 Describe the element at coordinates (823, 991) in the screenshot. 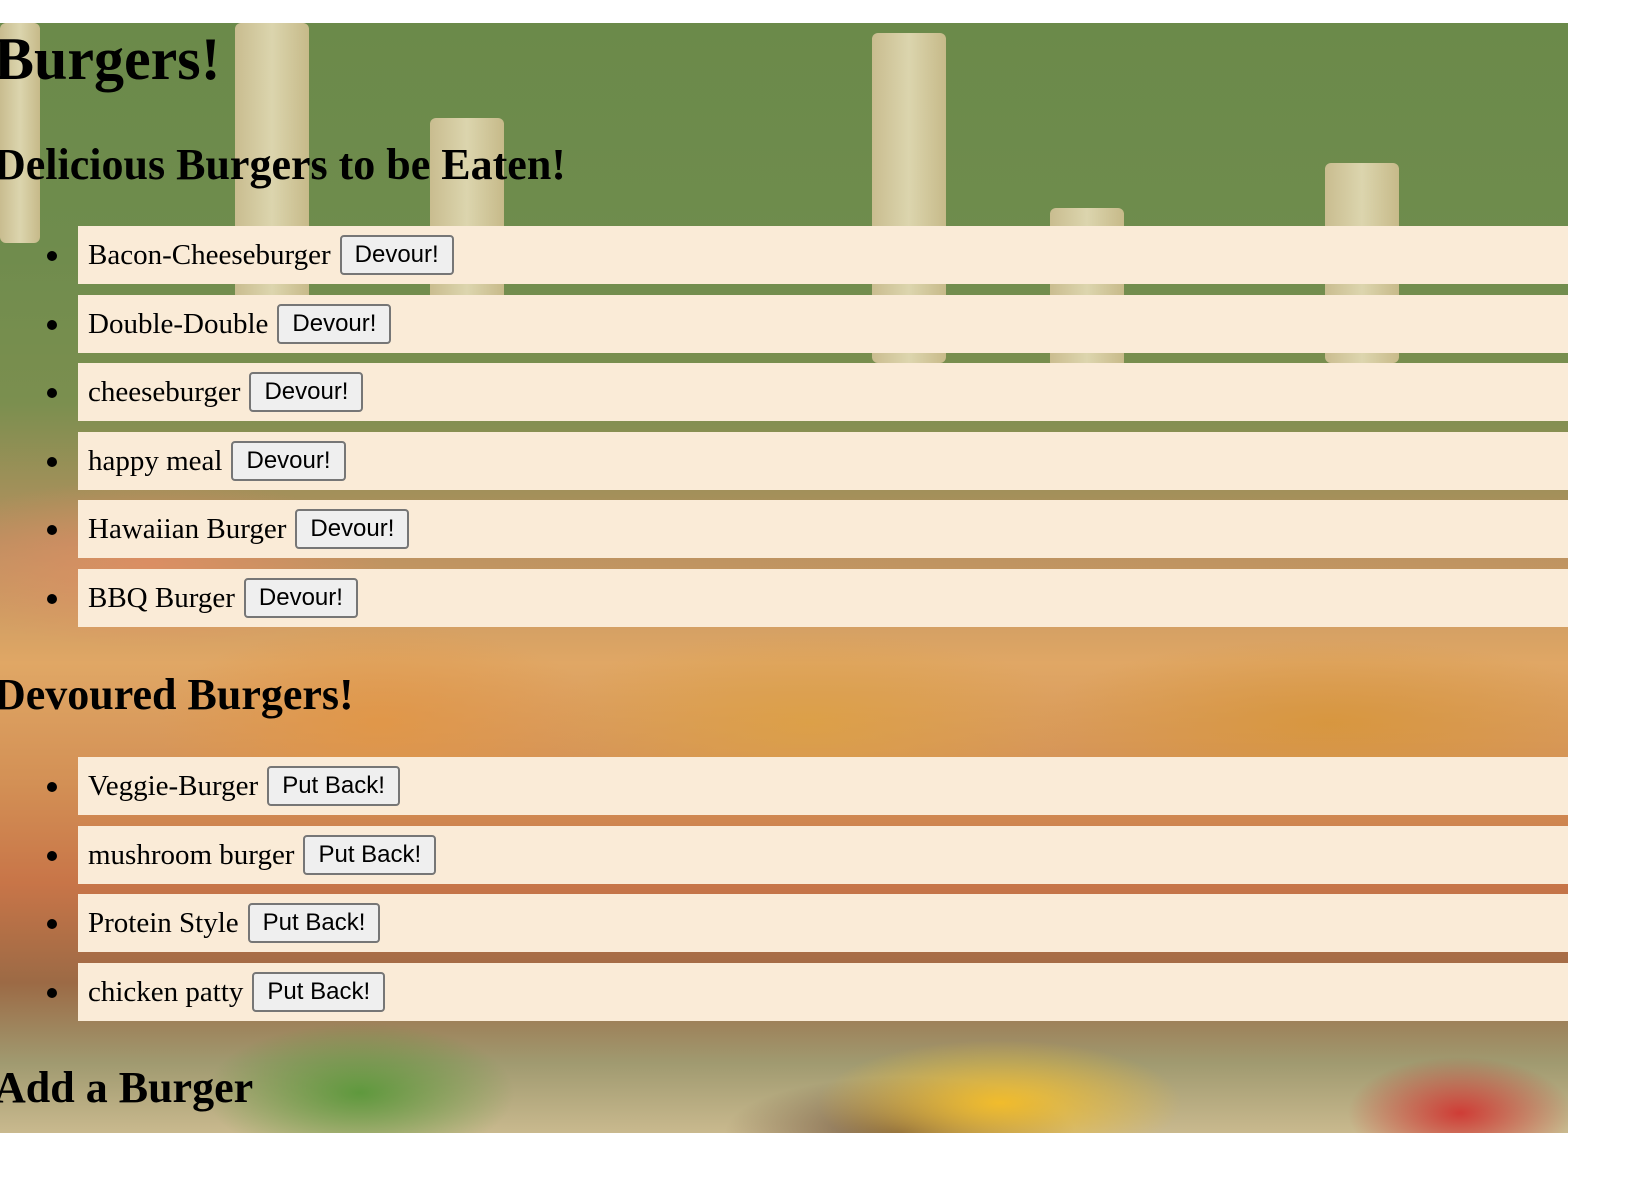

I see `burger-row: chicken patty Put Back!` at that location.